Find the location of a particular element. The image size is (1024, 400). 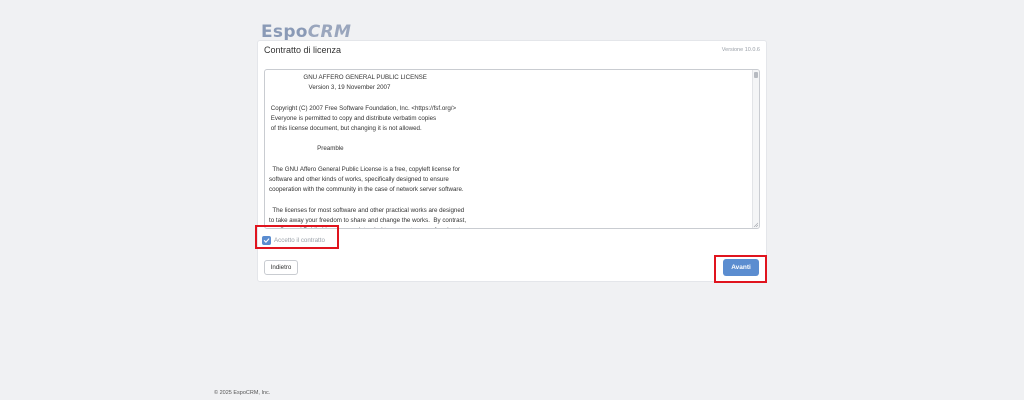

logo-crm: CRM is located at coordinates (329, 32).